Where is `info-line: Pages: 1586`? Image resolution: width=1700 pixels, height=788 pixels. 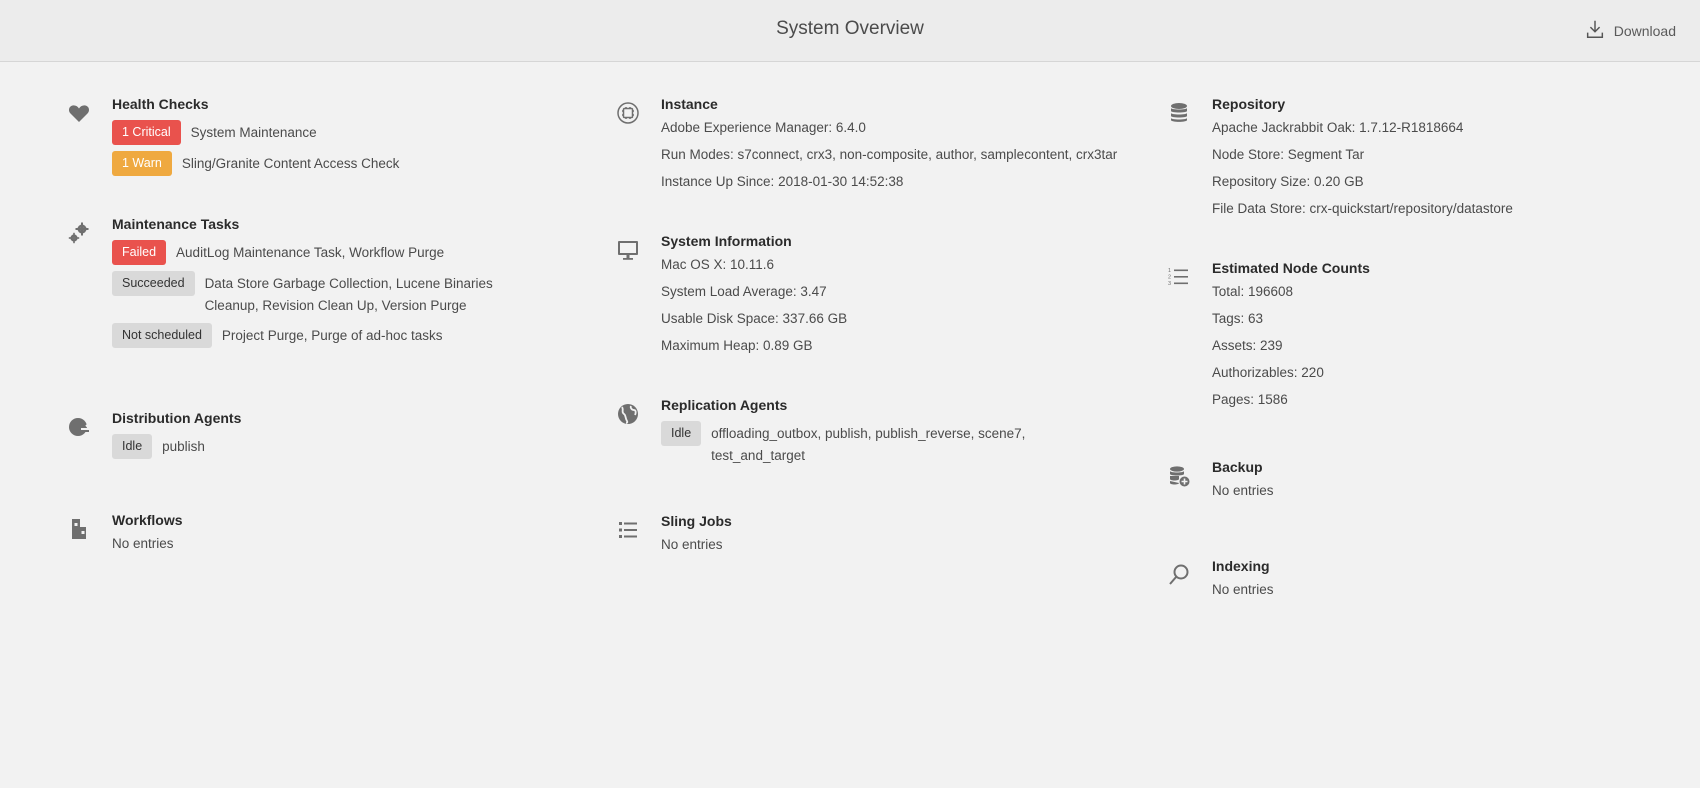
info-line: Pages: 1586 is located at coordinates (1250, 399).